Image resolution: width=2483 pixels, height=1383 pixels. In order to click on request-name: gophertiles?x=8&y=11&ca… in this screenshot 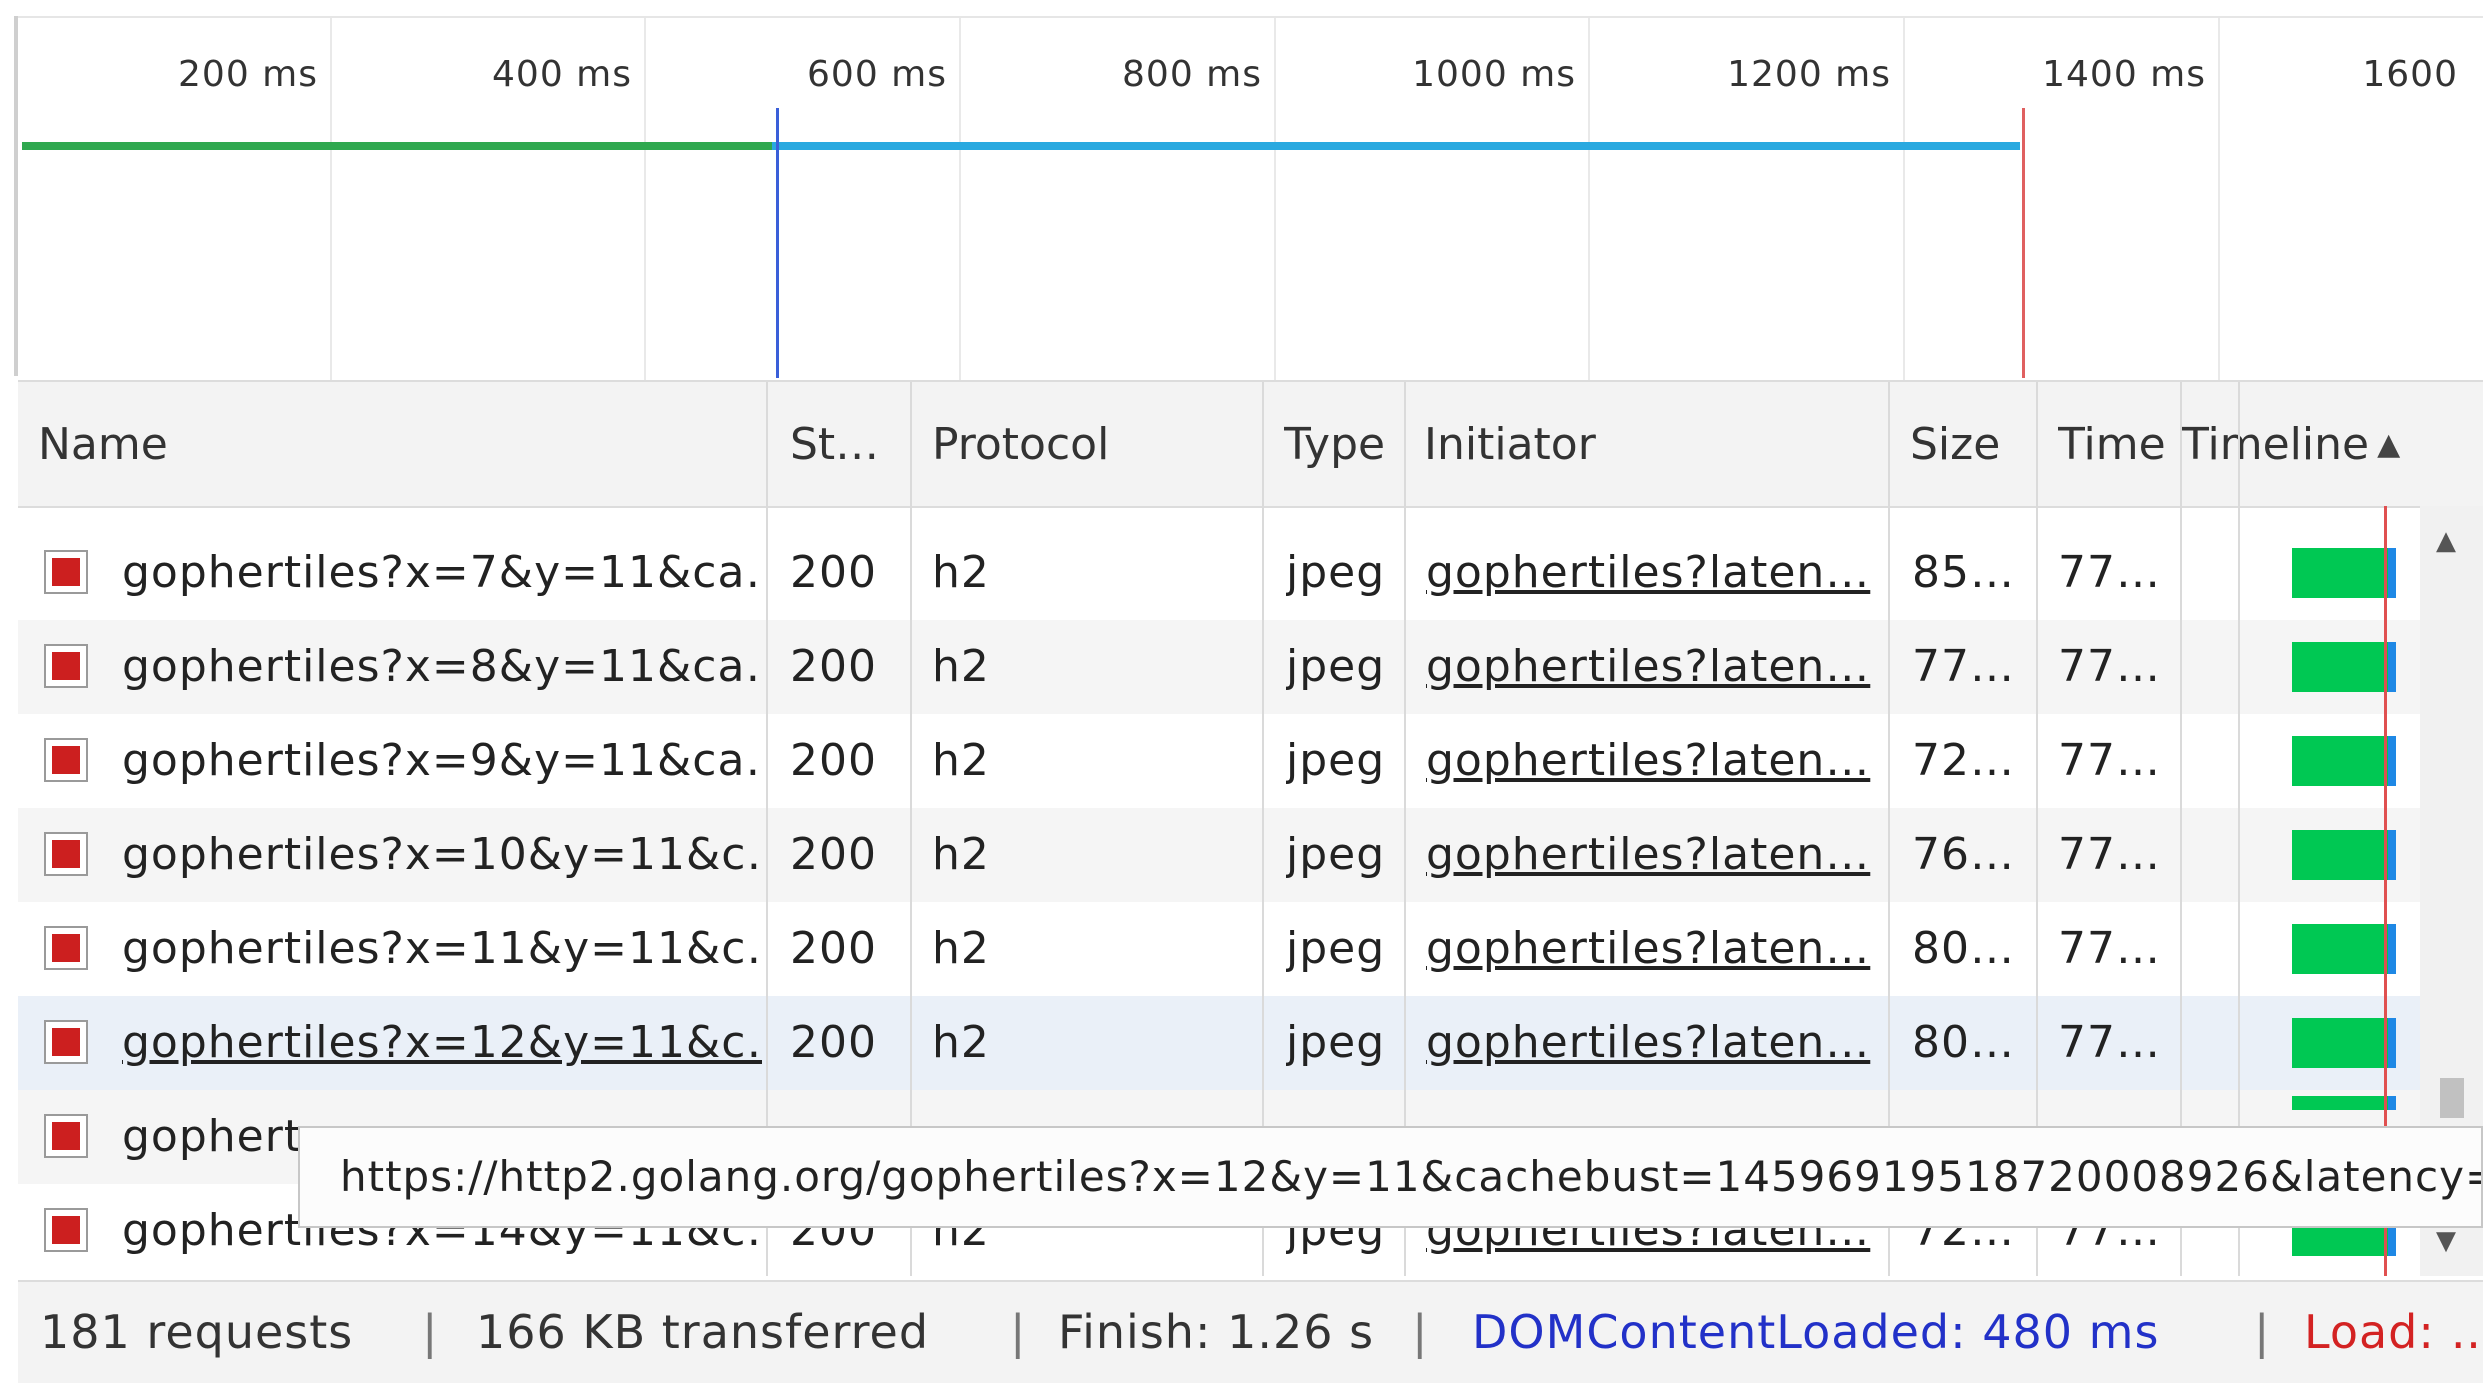, I will do `click(442, 667)`.